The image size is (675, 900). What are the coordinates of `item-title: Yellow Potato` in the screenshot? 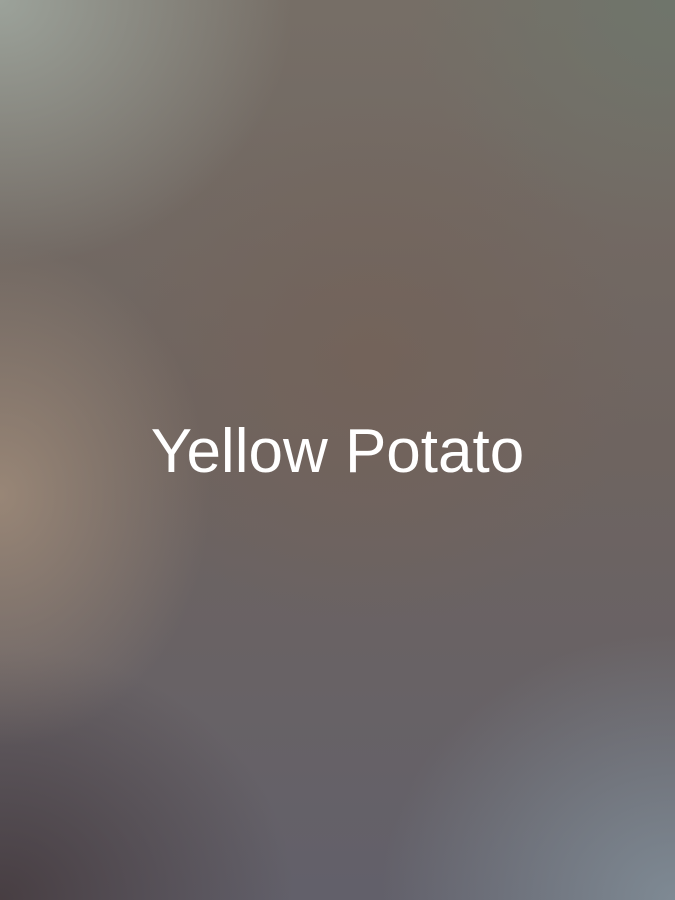 It's located at (337, 451).